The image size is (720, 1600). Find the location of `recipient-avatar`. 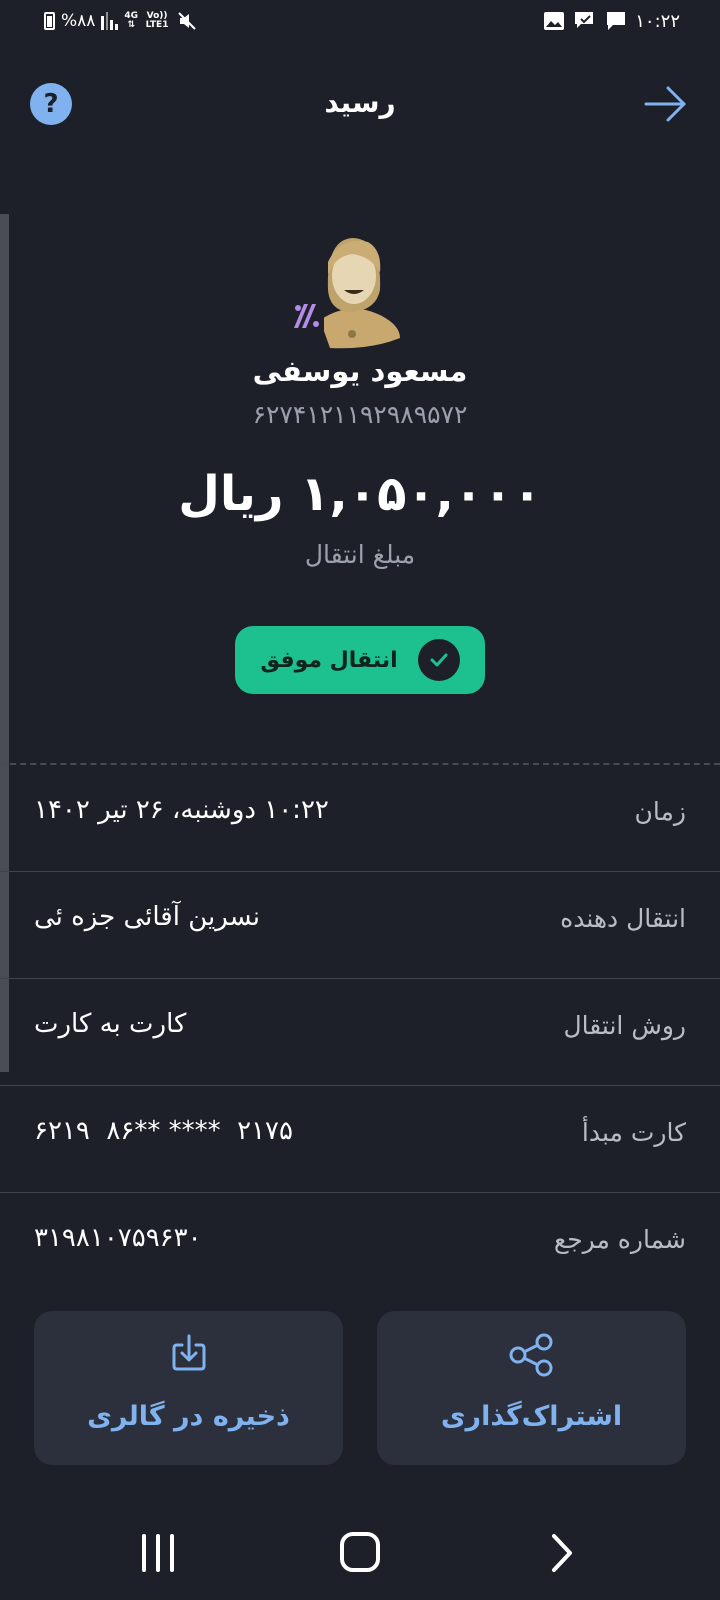

recipient-avatar is located at coordinates (345, 293).